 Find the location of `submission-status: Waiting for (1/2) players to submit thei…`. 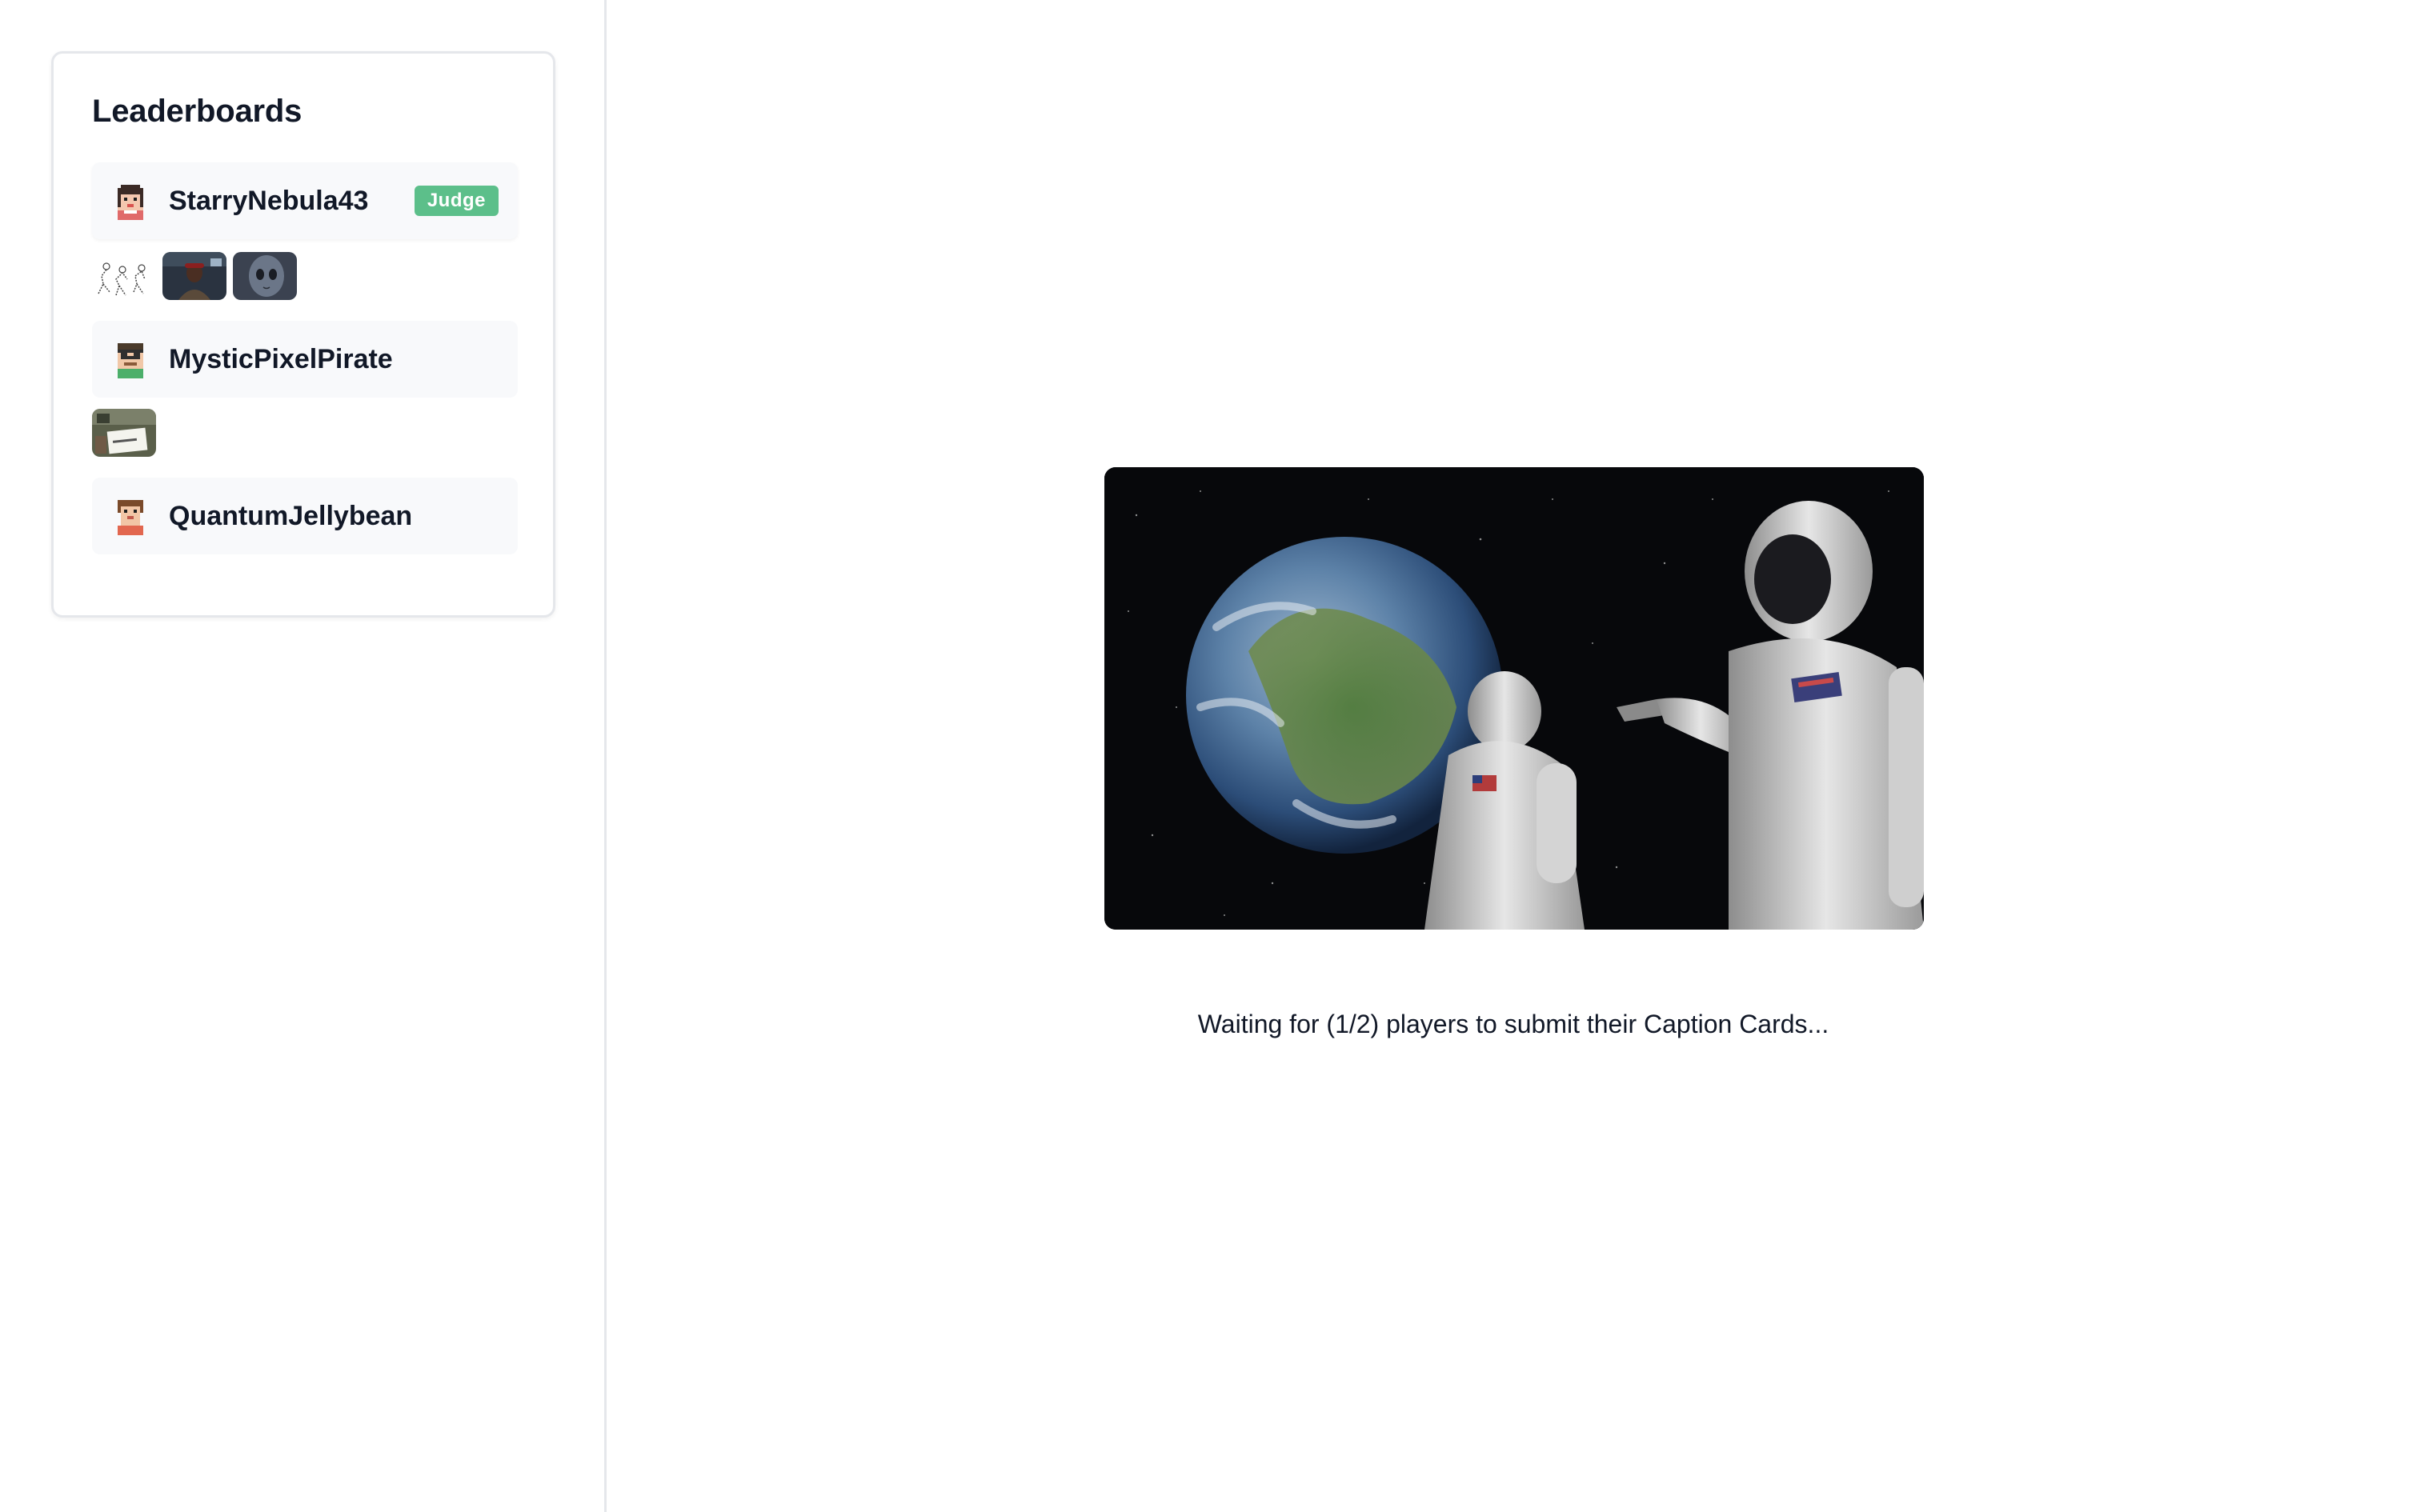

submission-status: Waiting for (1/2) players to submit thei… is located at coordinates (1513, 1024).